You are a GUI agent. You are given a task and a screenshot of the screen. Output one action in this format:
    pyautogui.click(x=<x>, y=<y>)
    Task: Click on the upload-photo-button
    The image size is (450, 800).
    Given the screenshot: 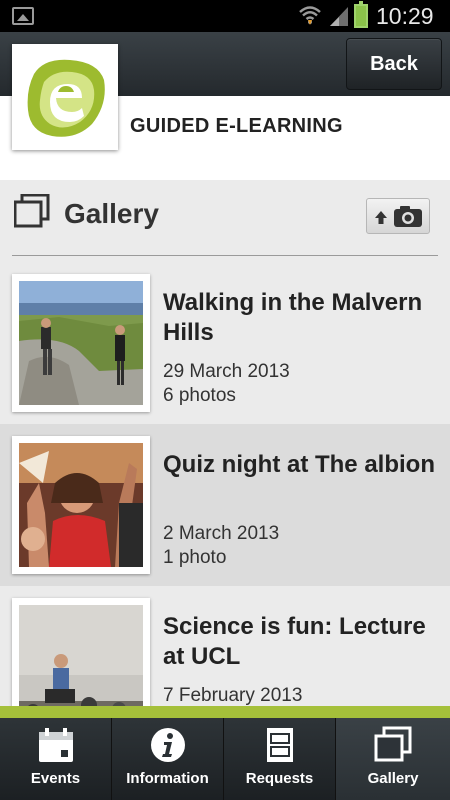 What is the action you would take?
    pyautogui.click(x=398, y=216)
    